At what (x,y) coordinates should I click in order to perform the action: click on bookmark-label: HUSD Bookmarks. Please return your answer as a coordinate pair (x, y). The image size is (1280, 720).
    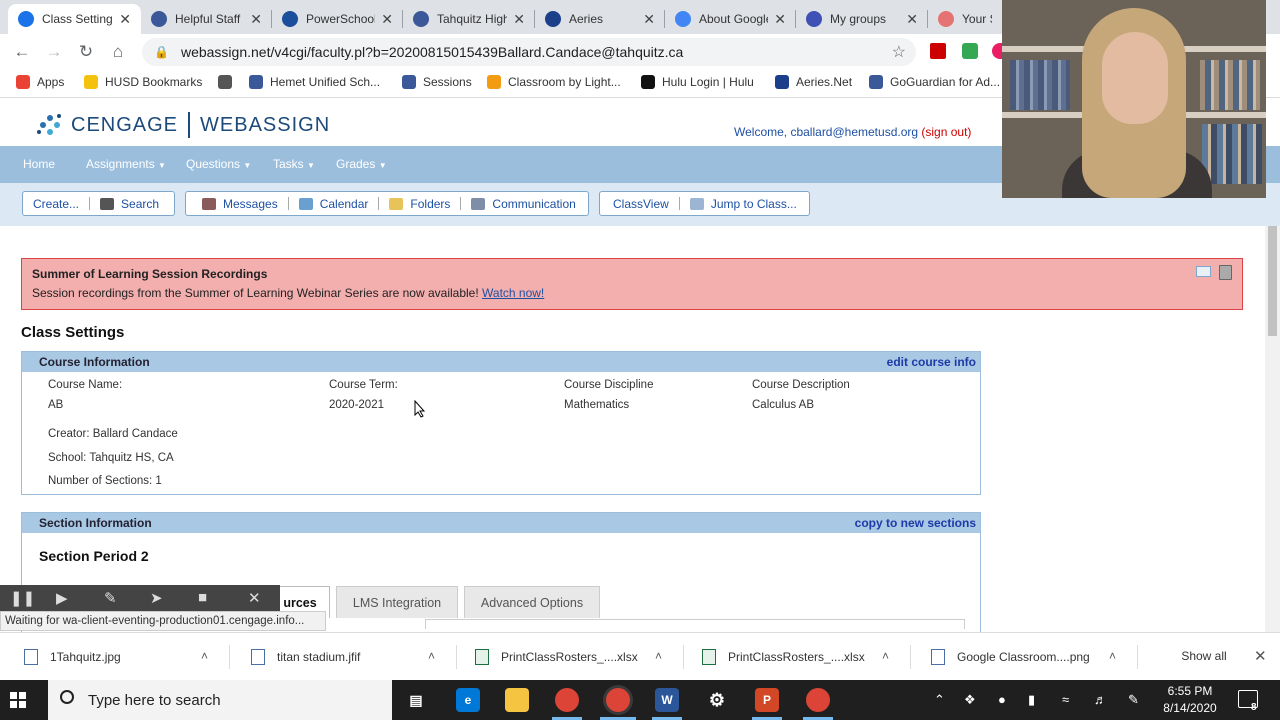
    Looking at the image, I should click on (154, 82).